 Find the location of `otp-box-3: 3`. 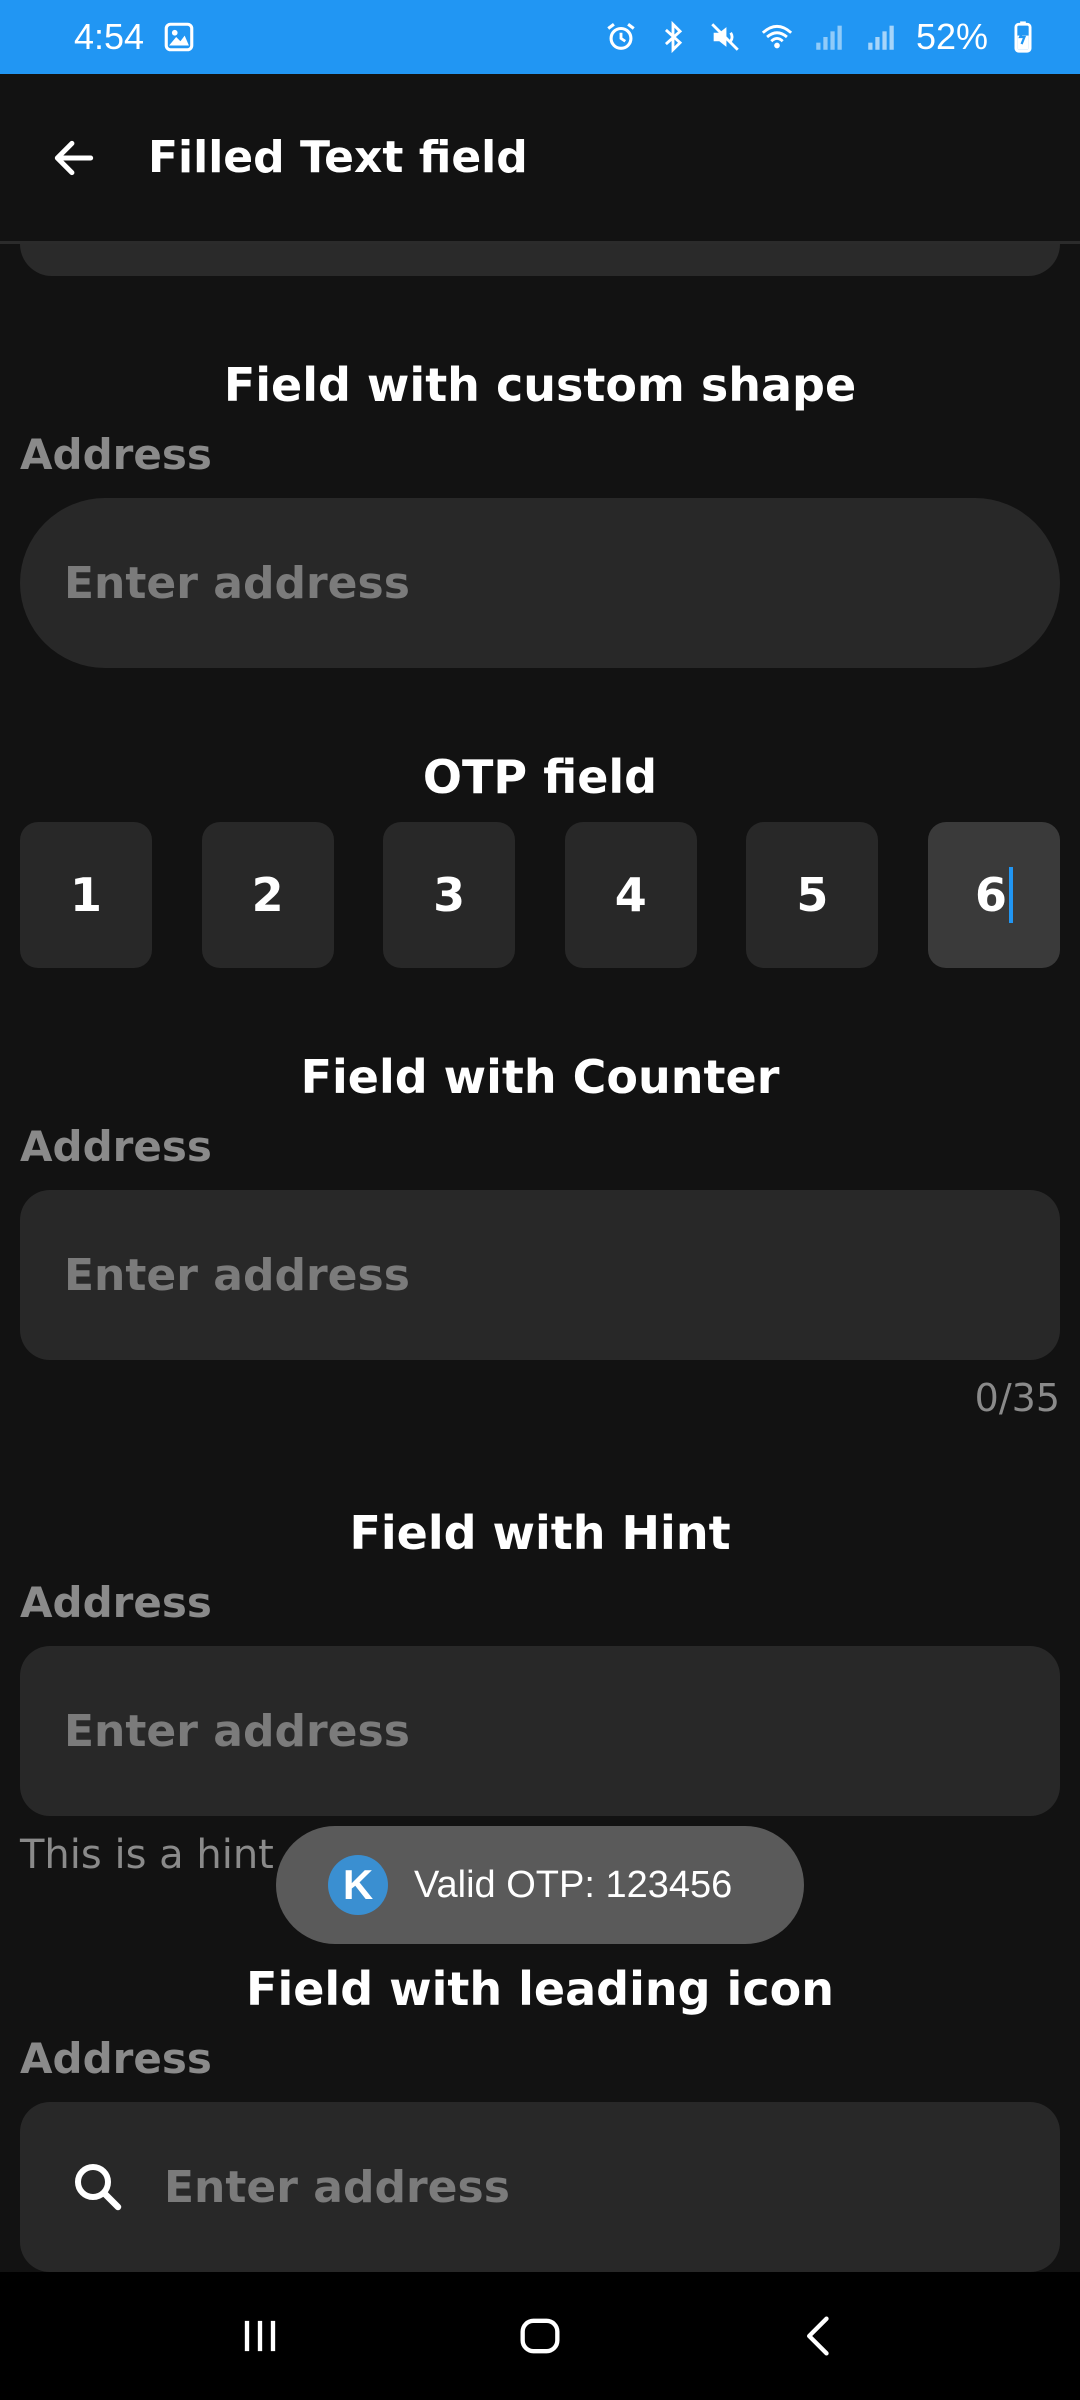

otp-box-3: 3 is located at coordinates (449, 895).